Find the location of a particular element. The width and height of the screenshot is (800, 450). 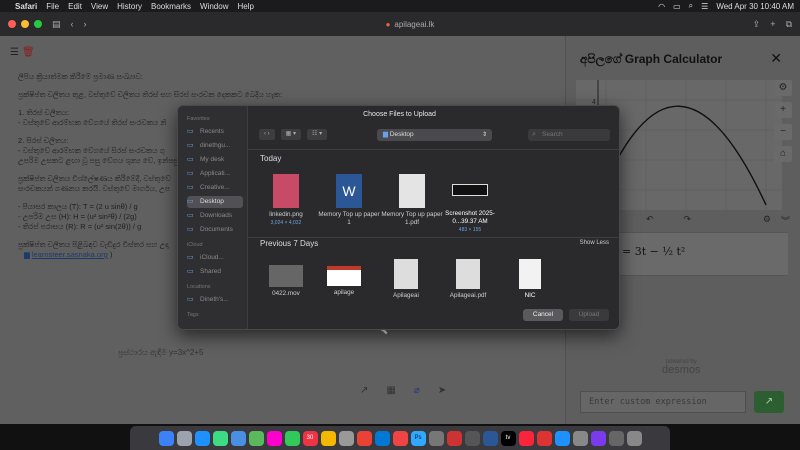

zoom-window-button is located at coordinates (38, 24).